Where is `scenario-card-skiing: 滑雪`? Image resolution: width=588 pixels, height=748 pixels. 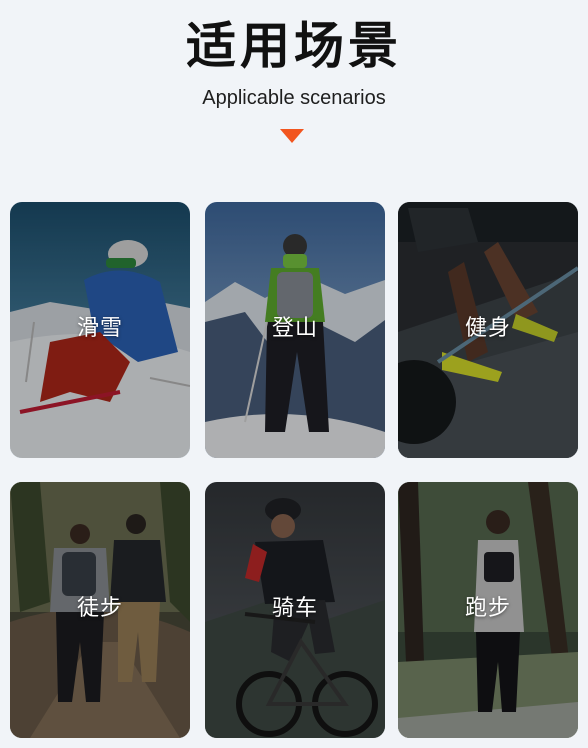
scenario-card-skiing: 滑雪 is located at coordinates (100, 330).